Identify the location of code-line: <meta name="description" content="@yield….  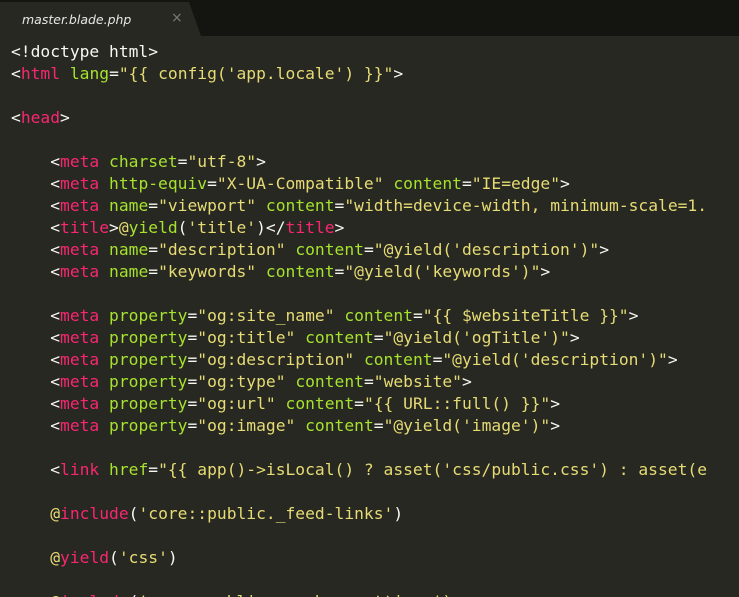
(375, 250).